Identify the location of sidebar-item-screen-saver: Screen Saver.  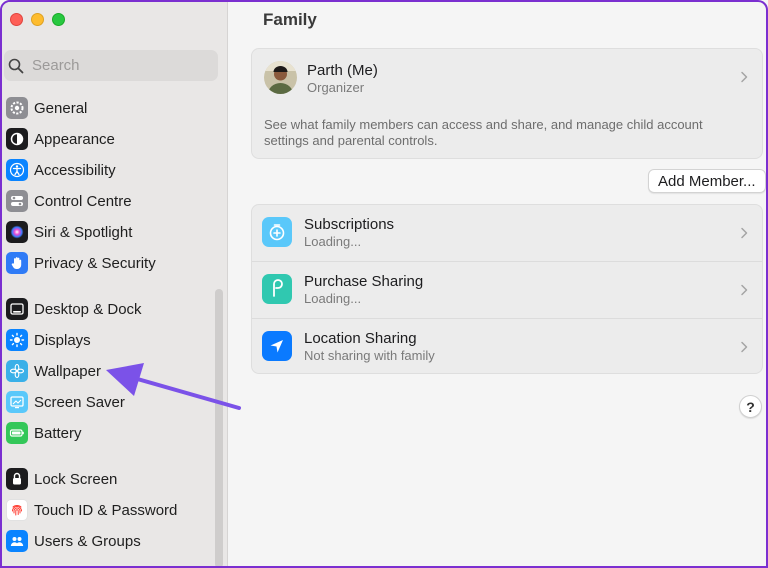
(65, 402).